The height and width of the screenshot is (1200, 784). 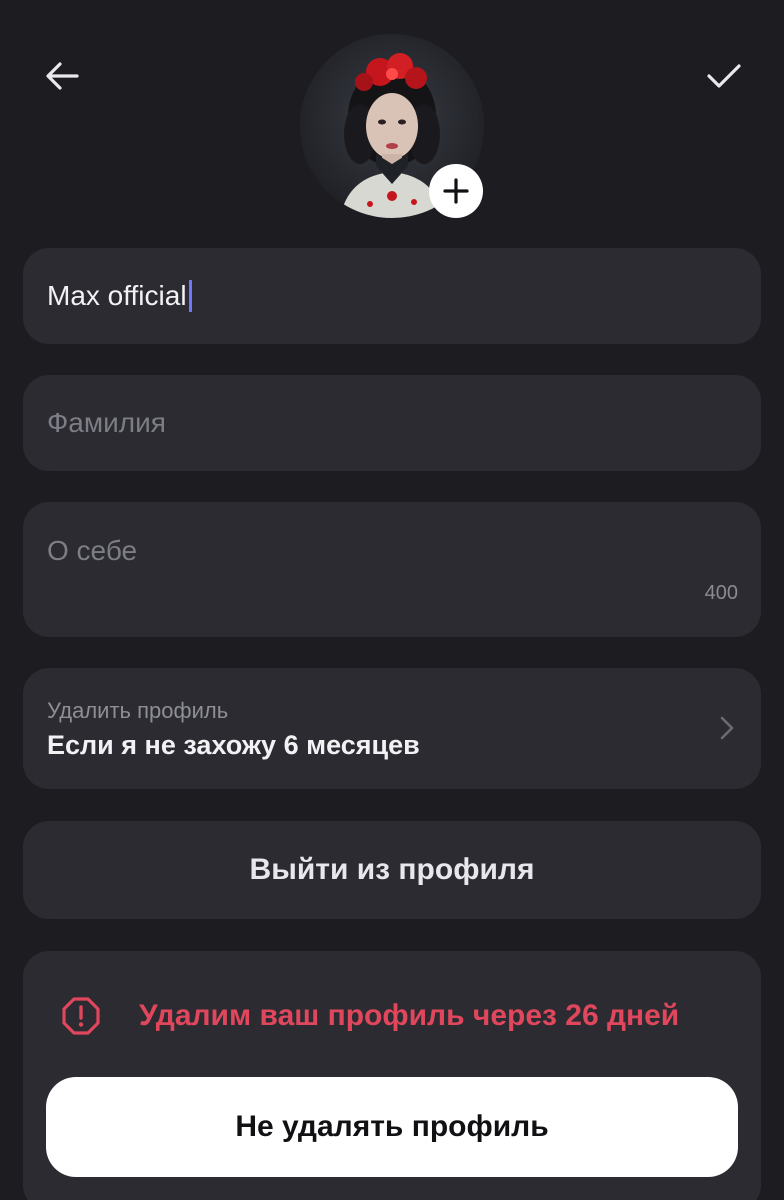 I want to click on back-button, so click(x=62, y=76).